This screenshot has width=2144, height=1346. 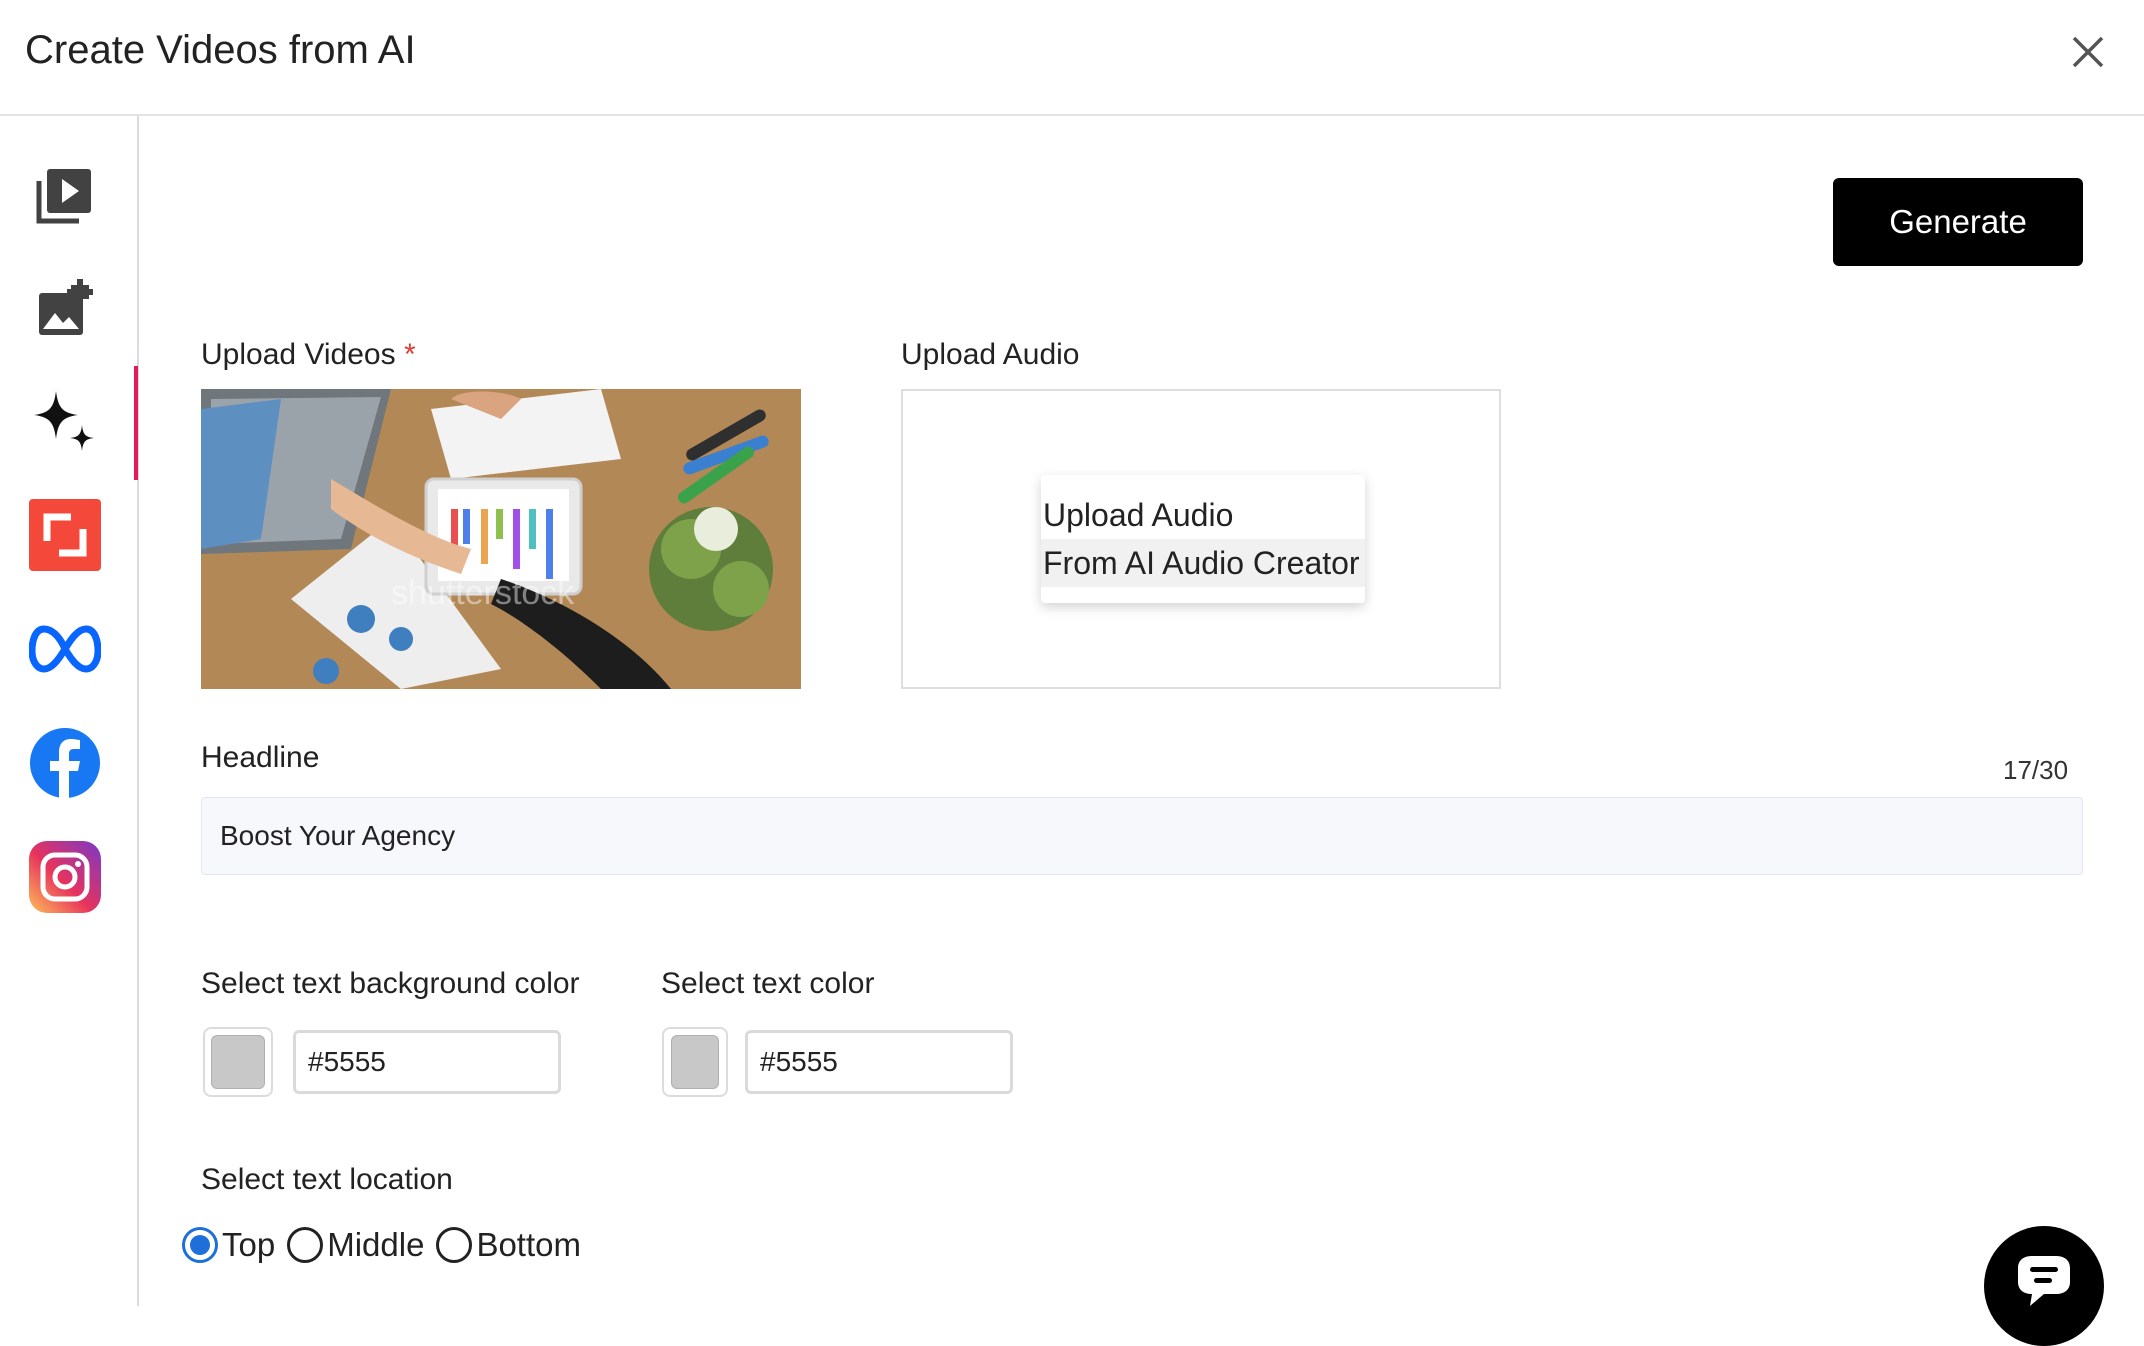 What do you see at coordinates (483, 593) in the screenshot?
I see `thumbnail-watermark: shutterstock` at bounding box center [483, 593].